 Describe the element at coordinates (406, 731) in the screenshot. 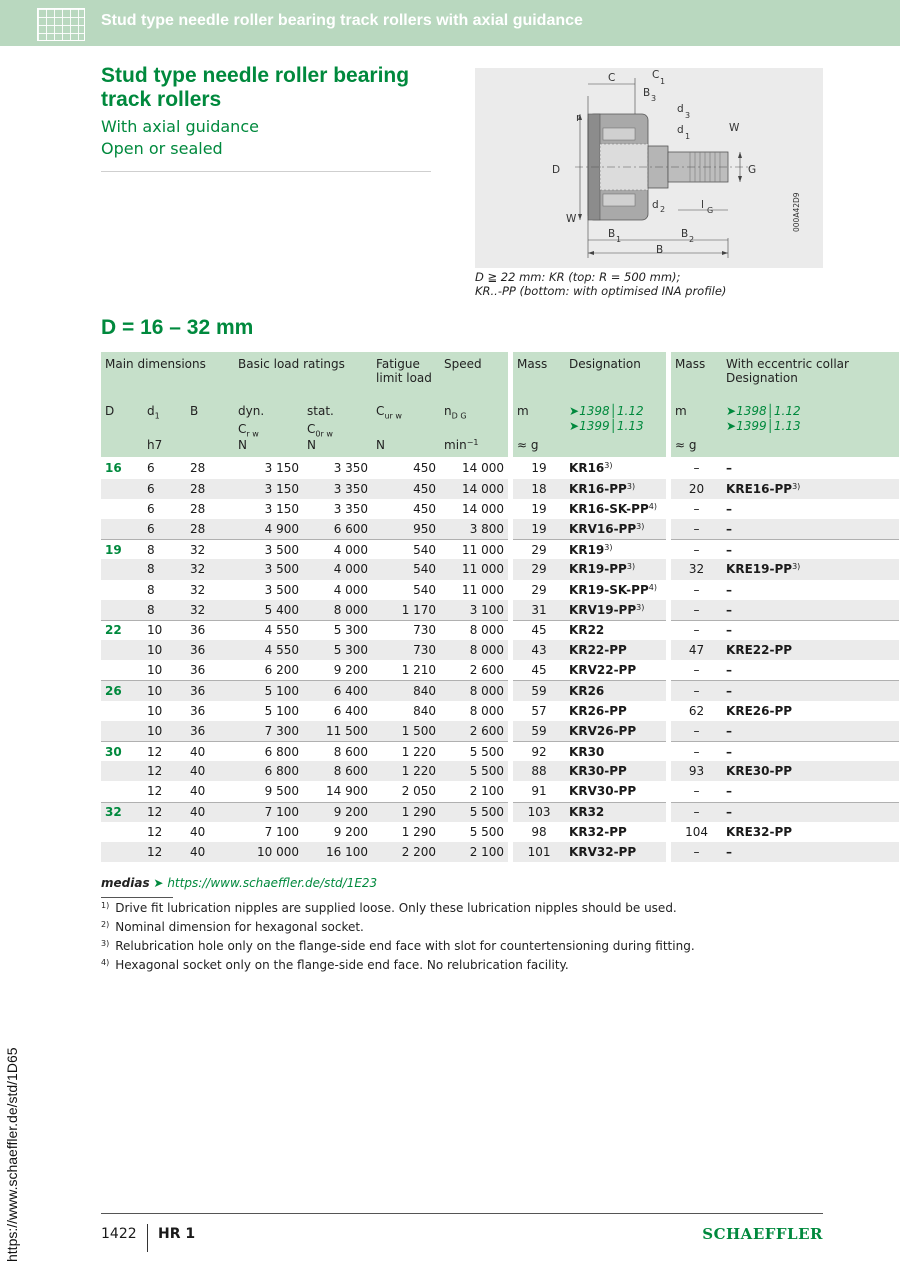

I see `cell-fatigue-load: 1 500` at that location.